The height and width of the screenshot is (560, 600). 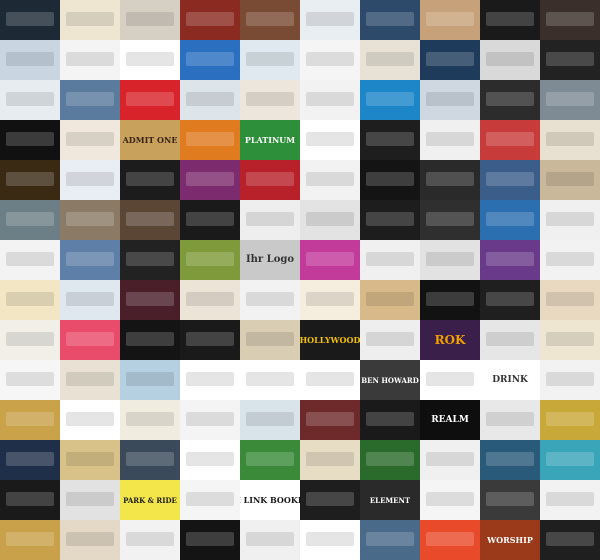 What do you see at coordinates (390, 500) in the screenshot?
I see `thumbnail-image: ELEMENT` at bounding box center [390, 500].